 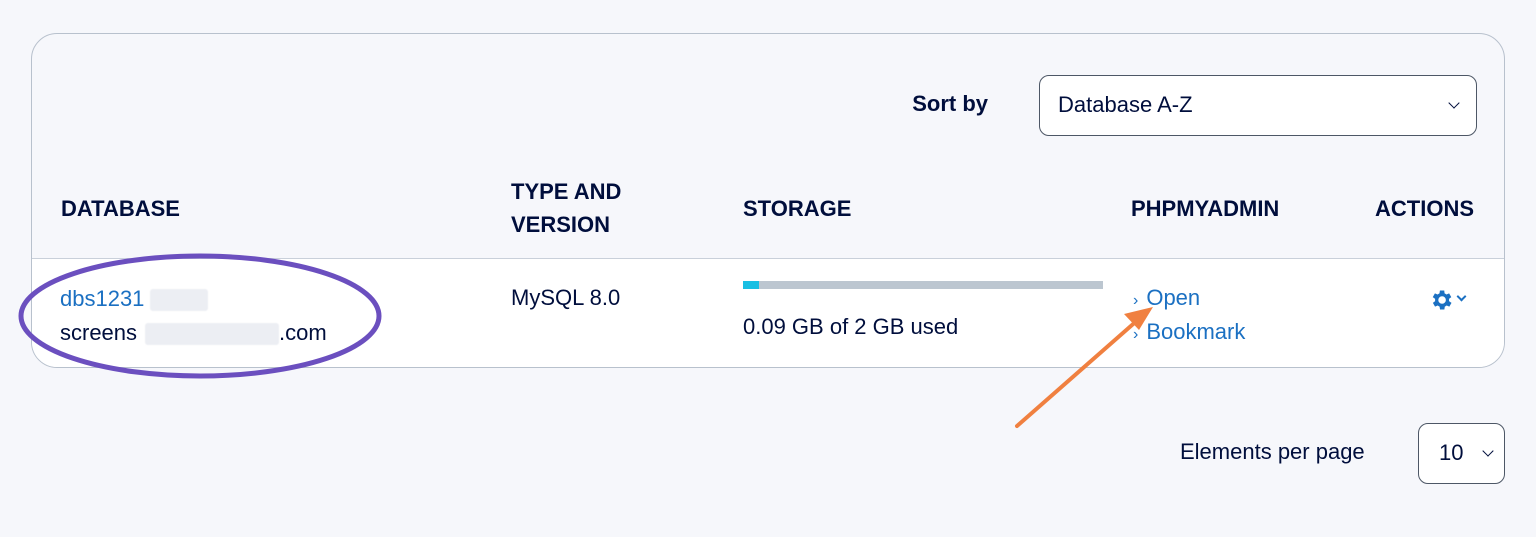 I want to click on column-header-actions: ACTIONS, so click(x=1424, y=208).